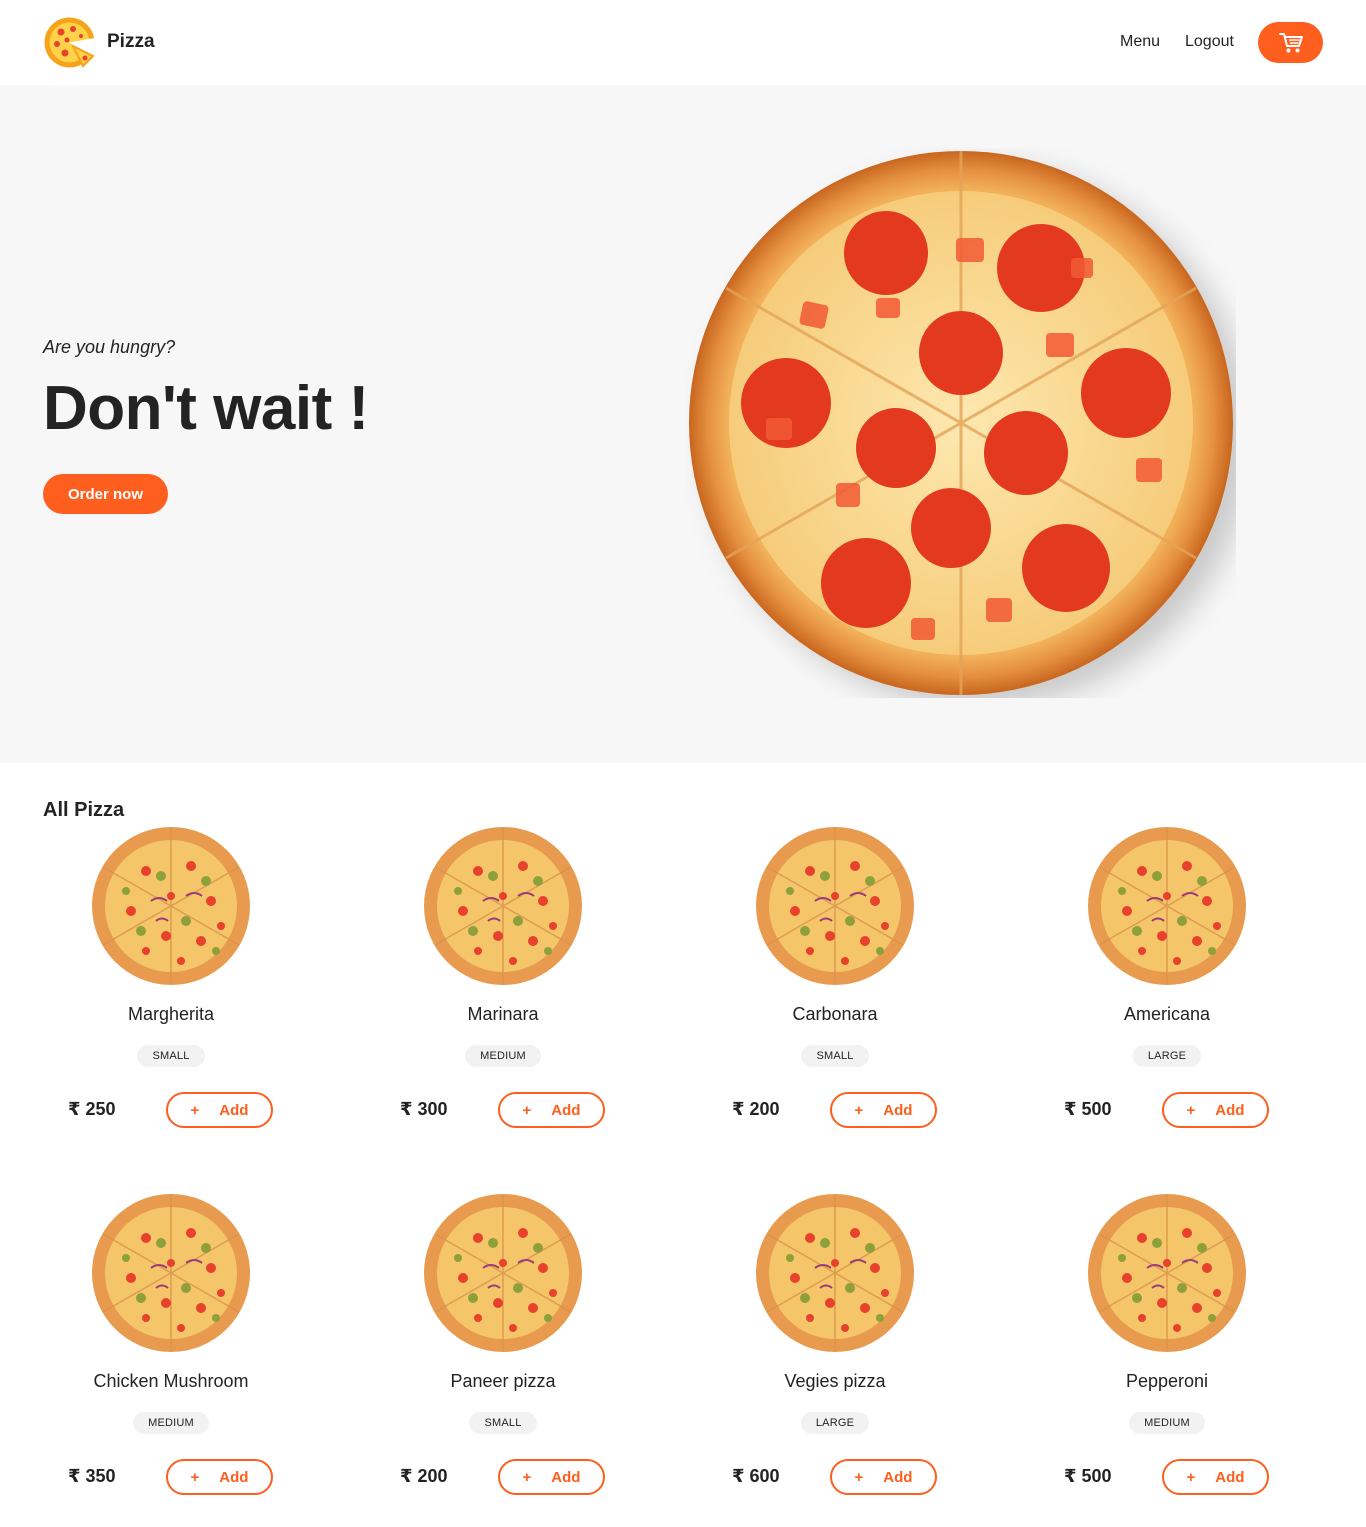 This screenshot has width=1366, height=1527. I want to click on cart-button, so click(1290, 42).